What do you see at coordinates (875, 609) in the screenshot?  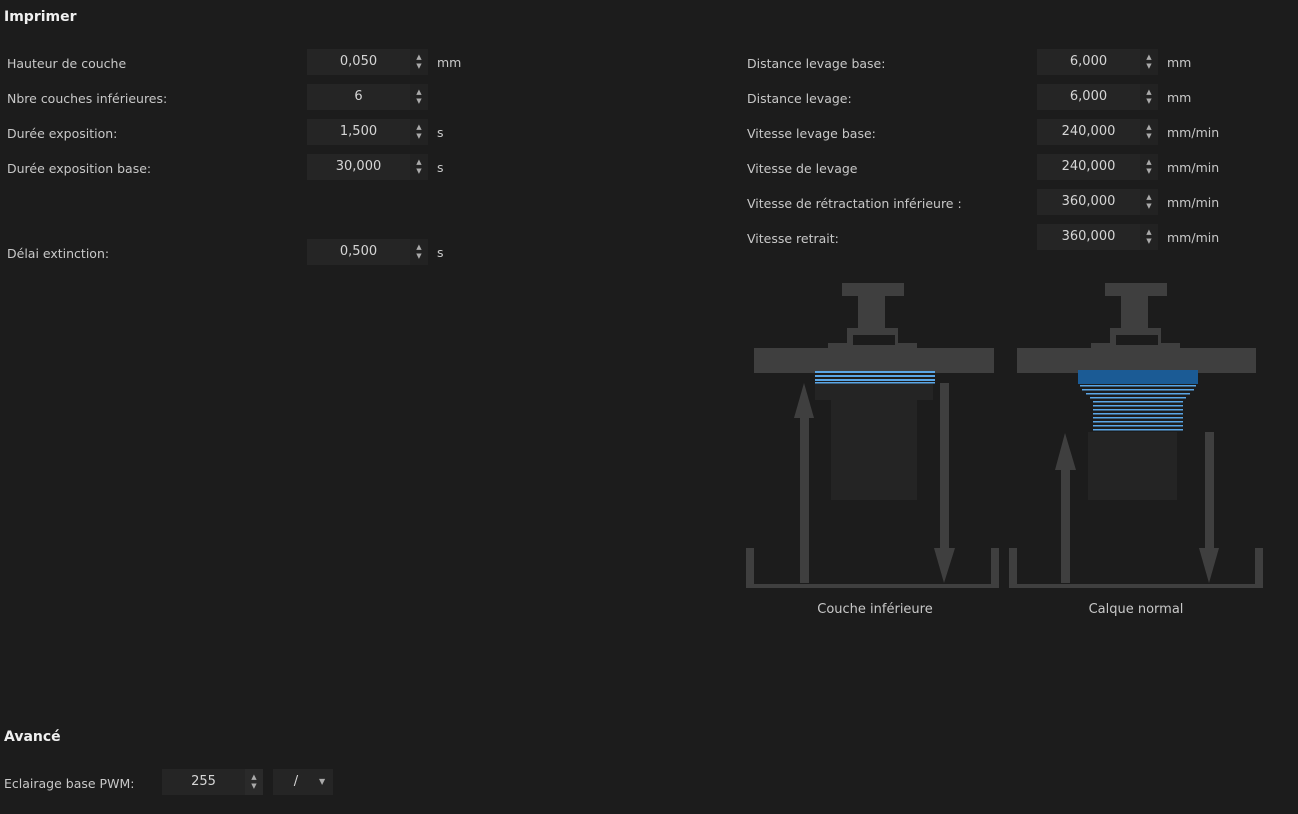 I see `bottom-layer-caption: Couche inférieure` at bounding box center [875, 609].